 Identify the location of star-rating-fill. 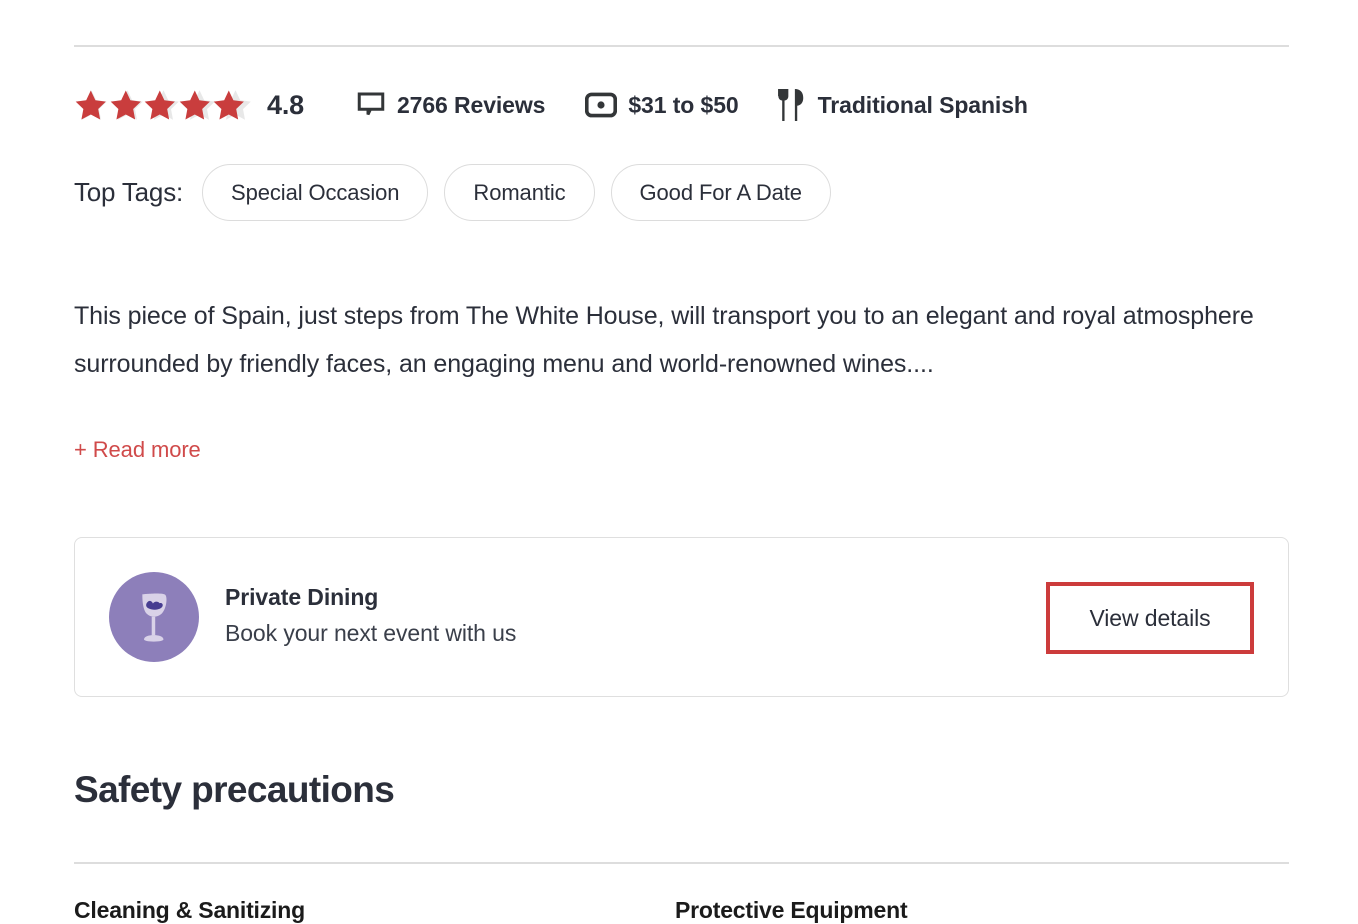
(160, 105).